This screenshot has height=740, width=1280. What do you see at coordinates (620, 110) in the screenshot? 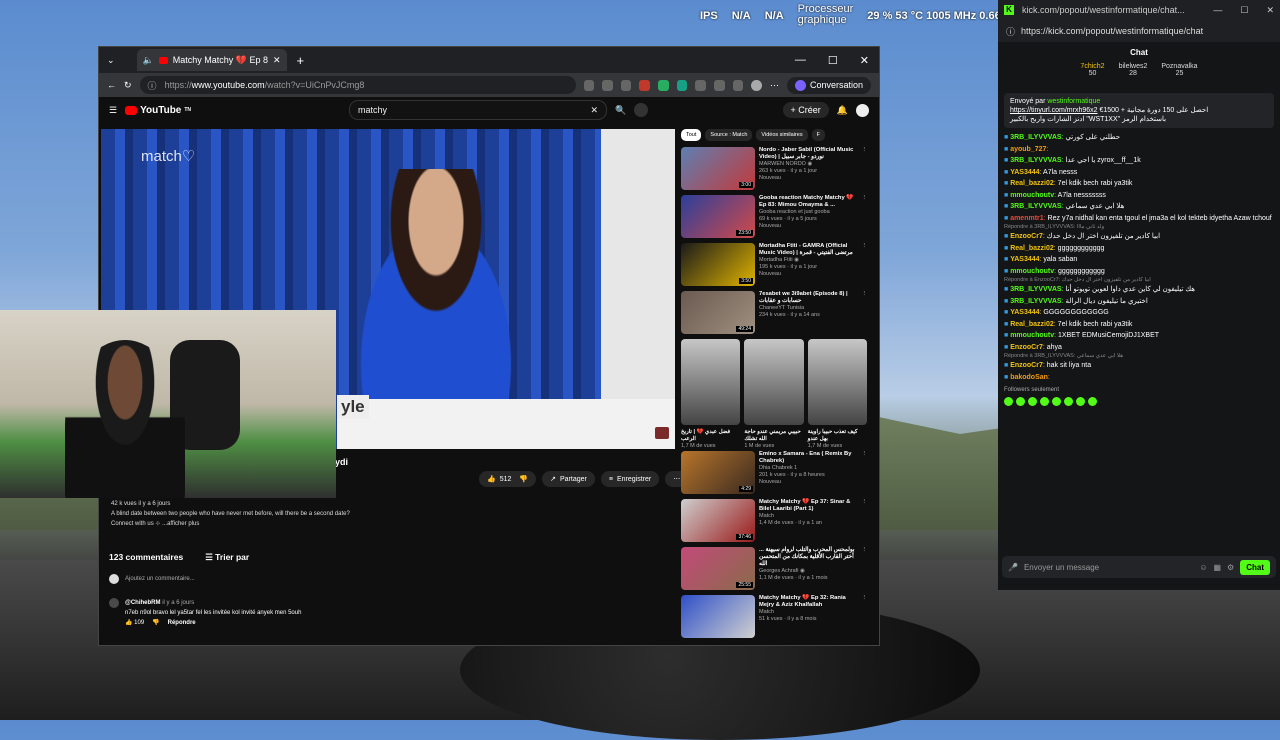
I see `search-icon: 🔍` at bounding box center [620, 110].